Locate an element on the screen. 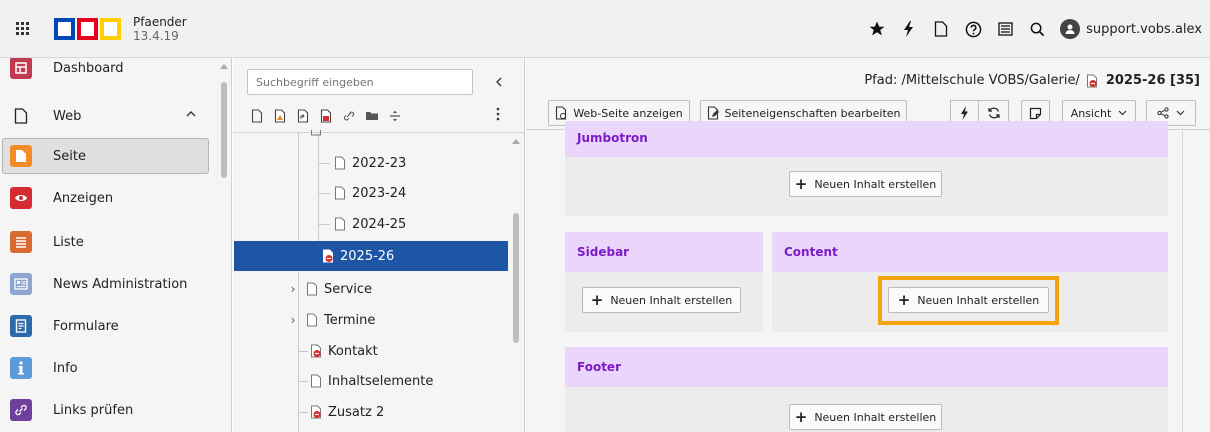 This screenshot has width=1210, height=432. module-formulare: Formulare is located at coordinates (109, 326).